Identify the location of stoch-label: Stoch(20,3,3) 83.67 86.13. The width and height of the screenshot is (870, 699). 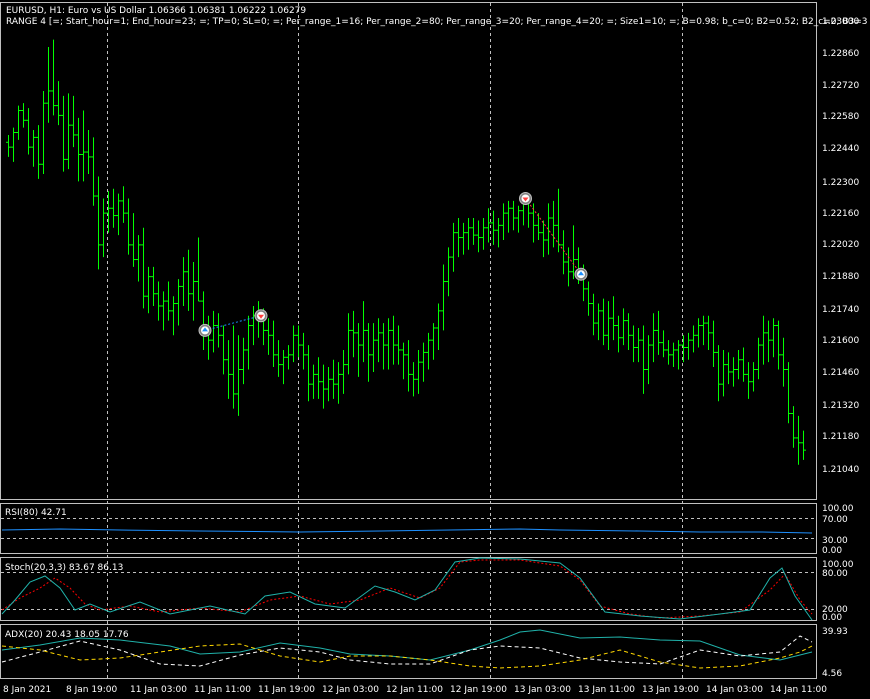
(64, 568).